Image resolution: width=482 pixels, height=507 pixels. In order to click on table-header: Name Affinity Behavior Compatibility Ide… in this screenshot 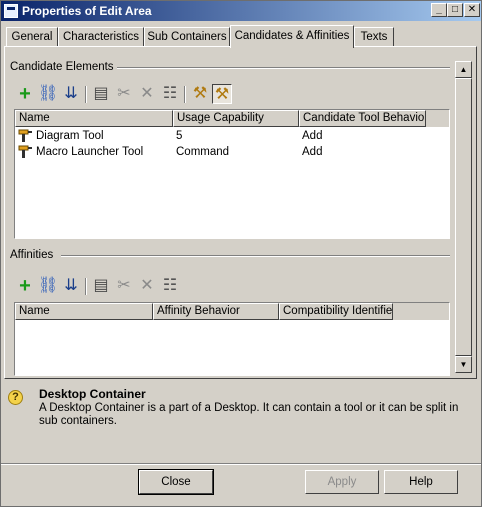, I will do `click(232, 311)`.